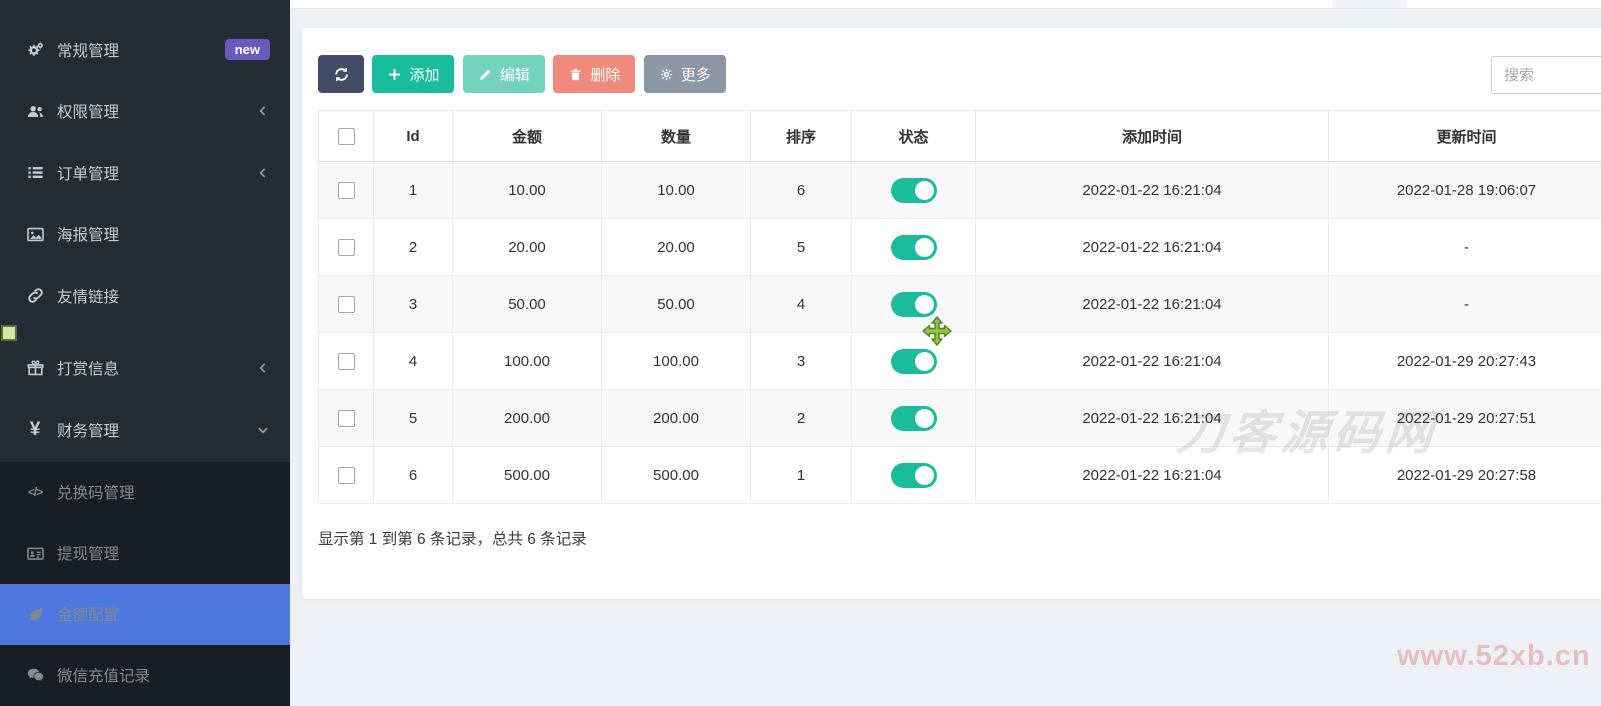  Describe the element at coordinates (145, 296) in the screenshot. I see `sidebar-item-5: 友情链接` at that location.